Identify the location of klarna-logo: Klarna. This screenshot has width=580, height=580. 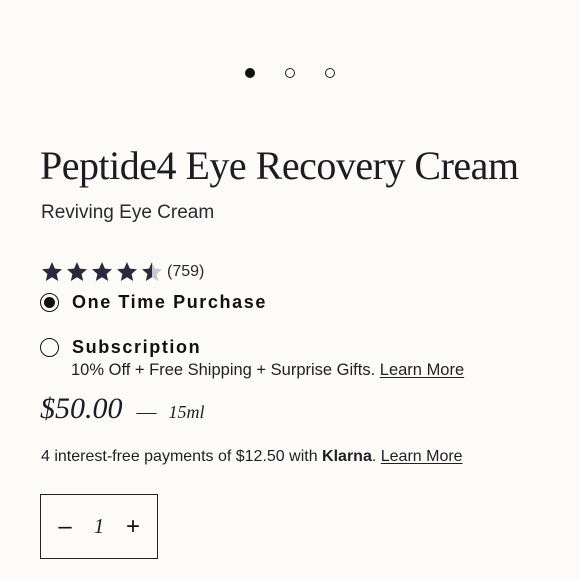
(347, 456).